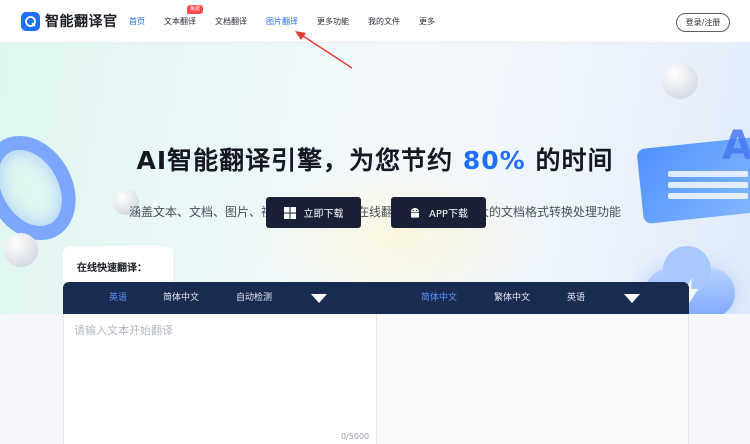 This screenshot has height=444, width=750. What do you see at coordinates (184, 16) in the screenshot?
I see `nav-text-translate: 文本翻译 免费` at bounding box center [184, 16].